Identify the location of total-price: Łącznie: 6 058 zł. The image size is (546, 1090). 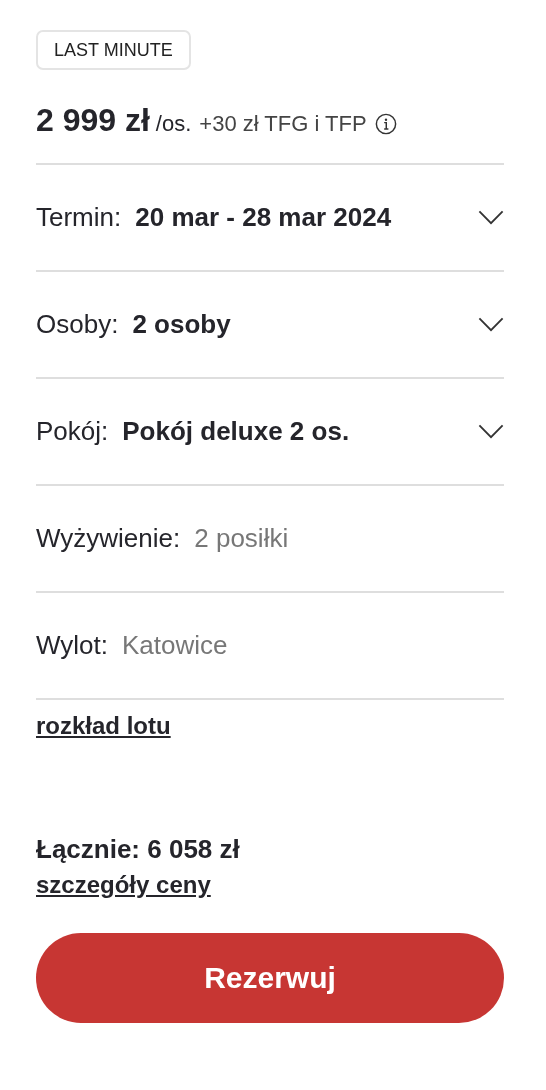
(138, 849).